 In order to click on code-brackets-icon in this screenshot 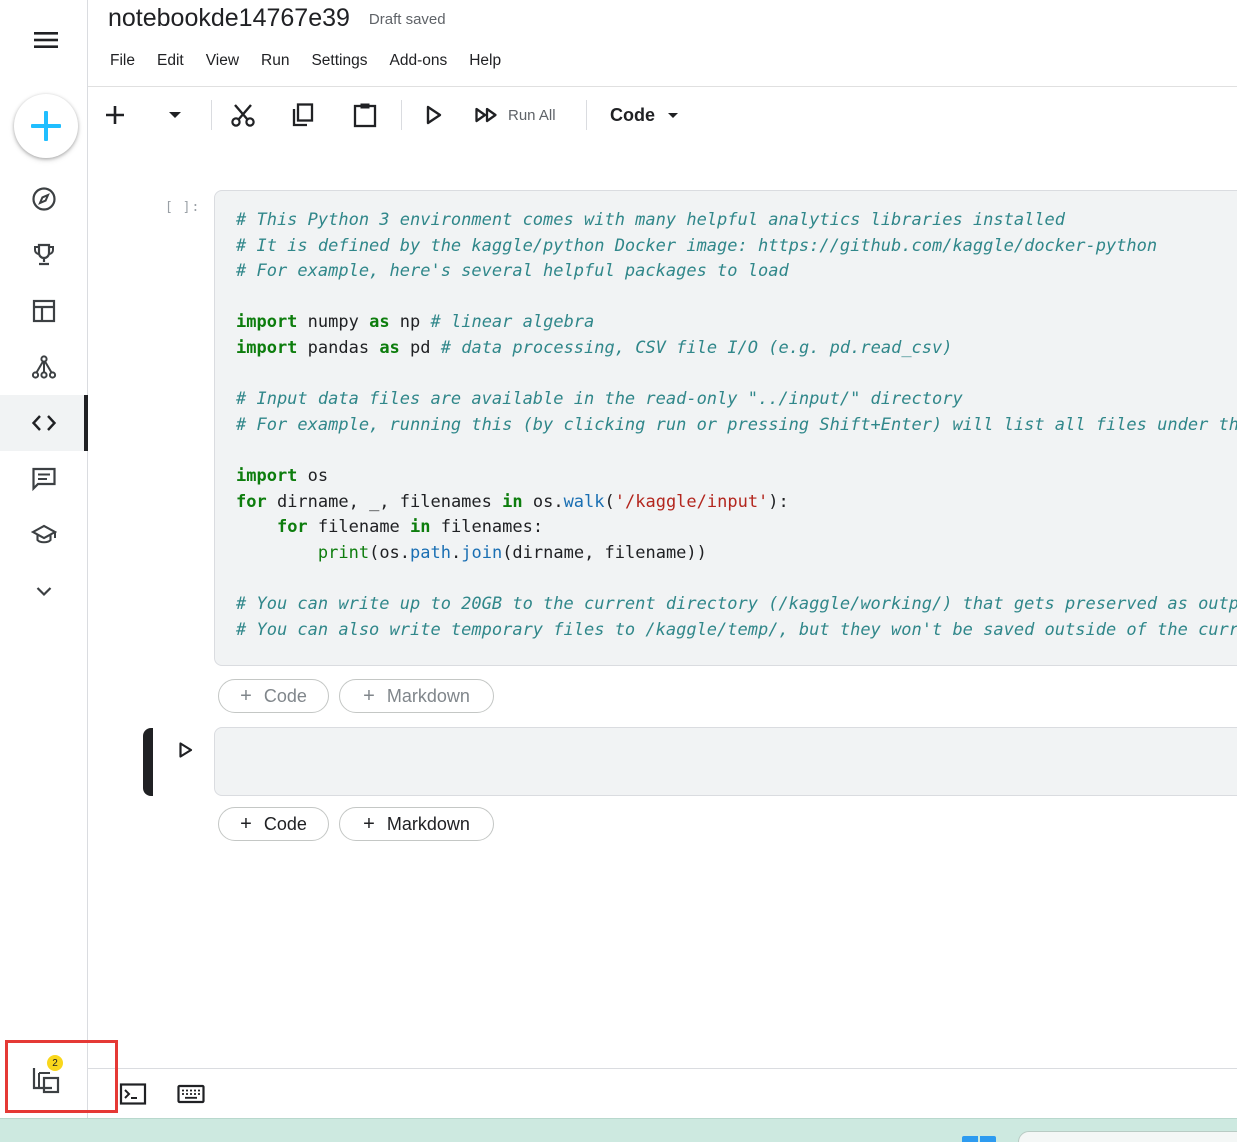, I will do `click(44, 423)`.